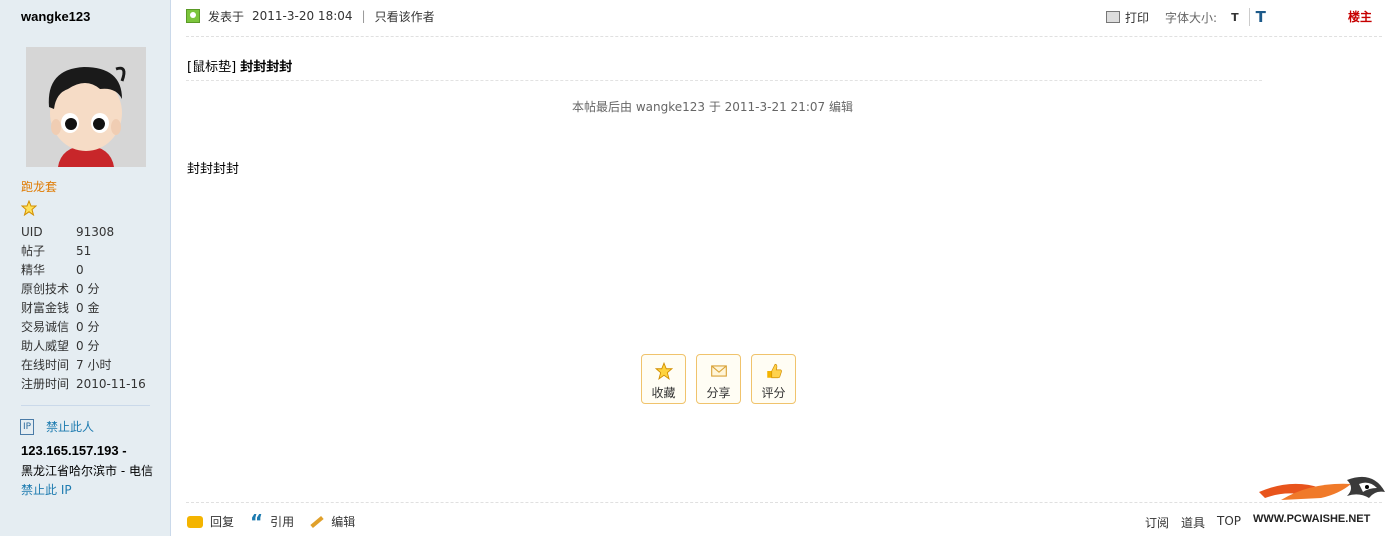 This screenshot has height=536, width=1394. I want to click on reply-label: 回复, so click(222, 522).